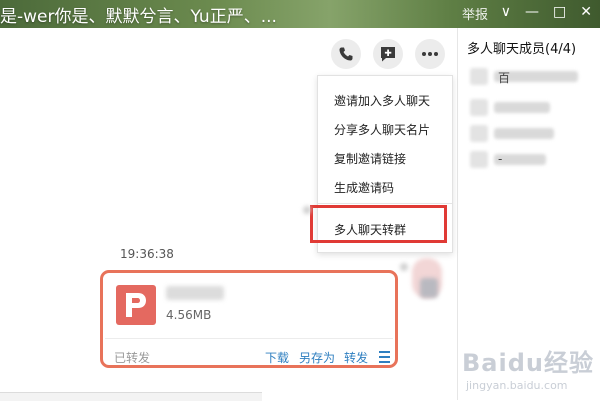  I want to click on file-name, so click(195, 293).